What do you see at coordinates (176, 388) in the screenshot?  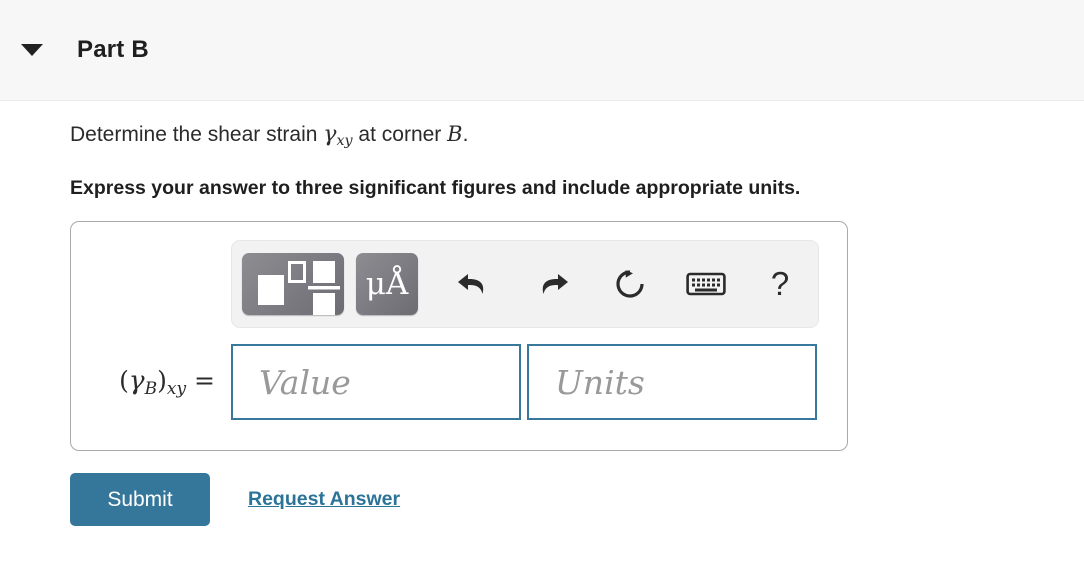 I see `xy-subscript: xy` at bounding box center [176, 388].